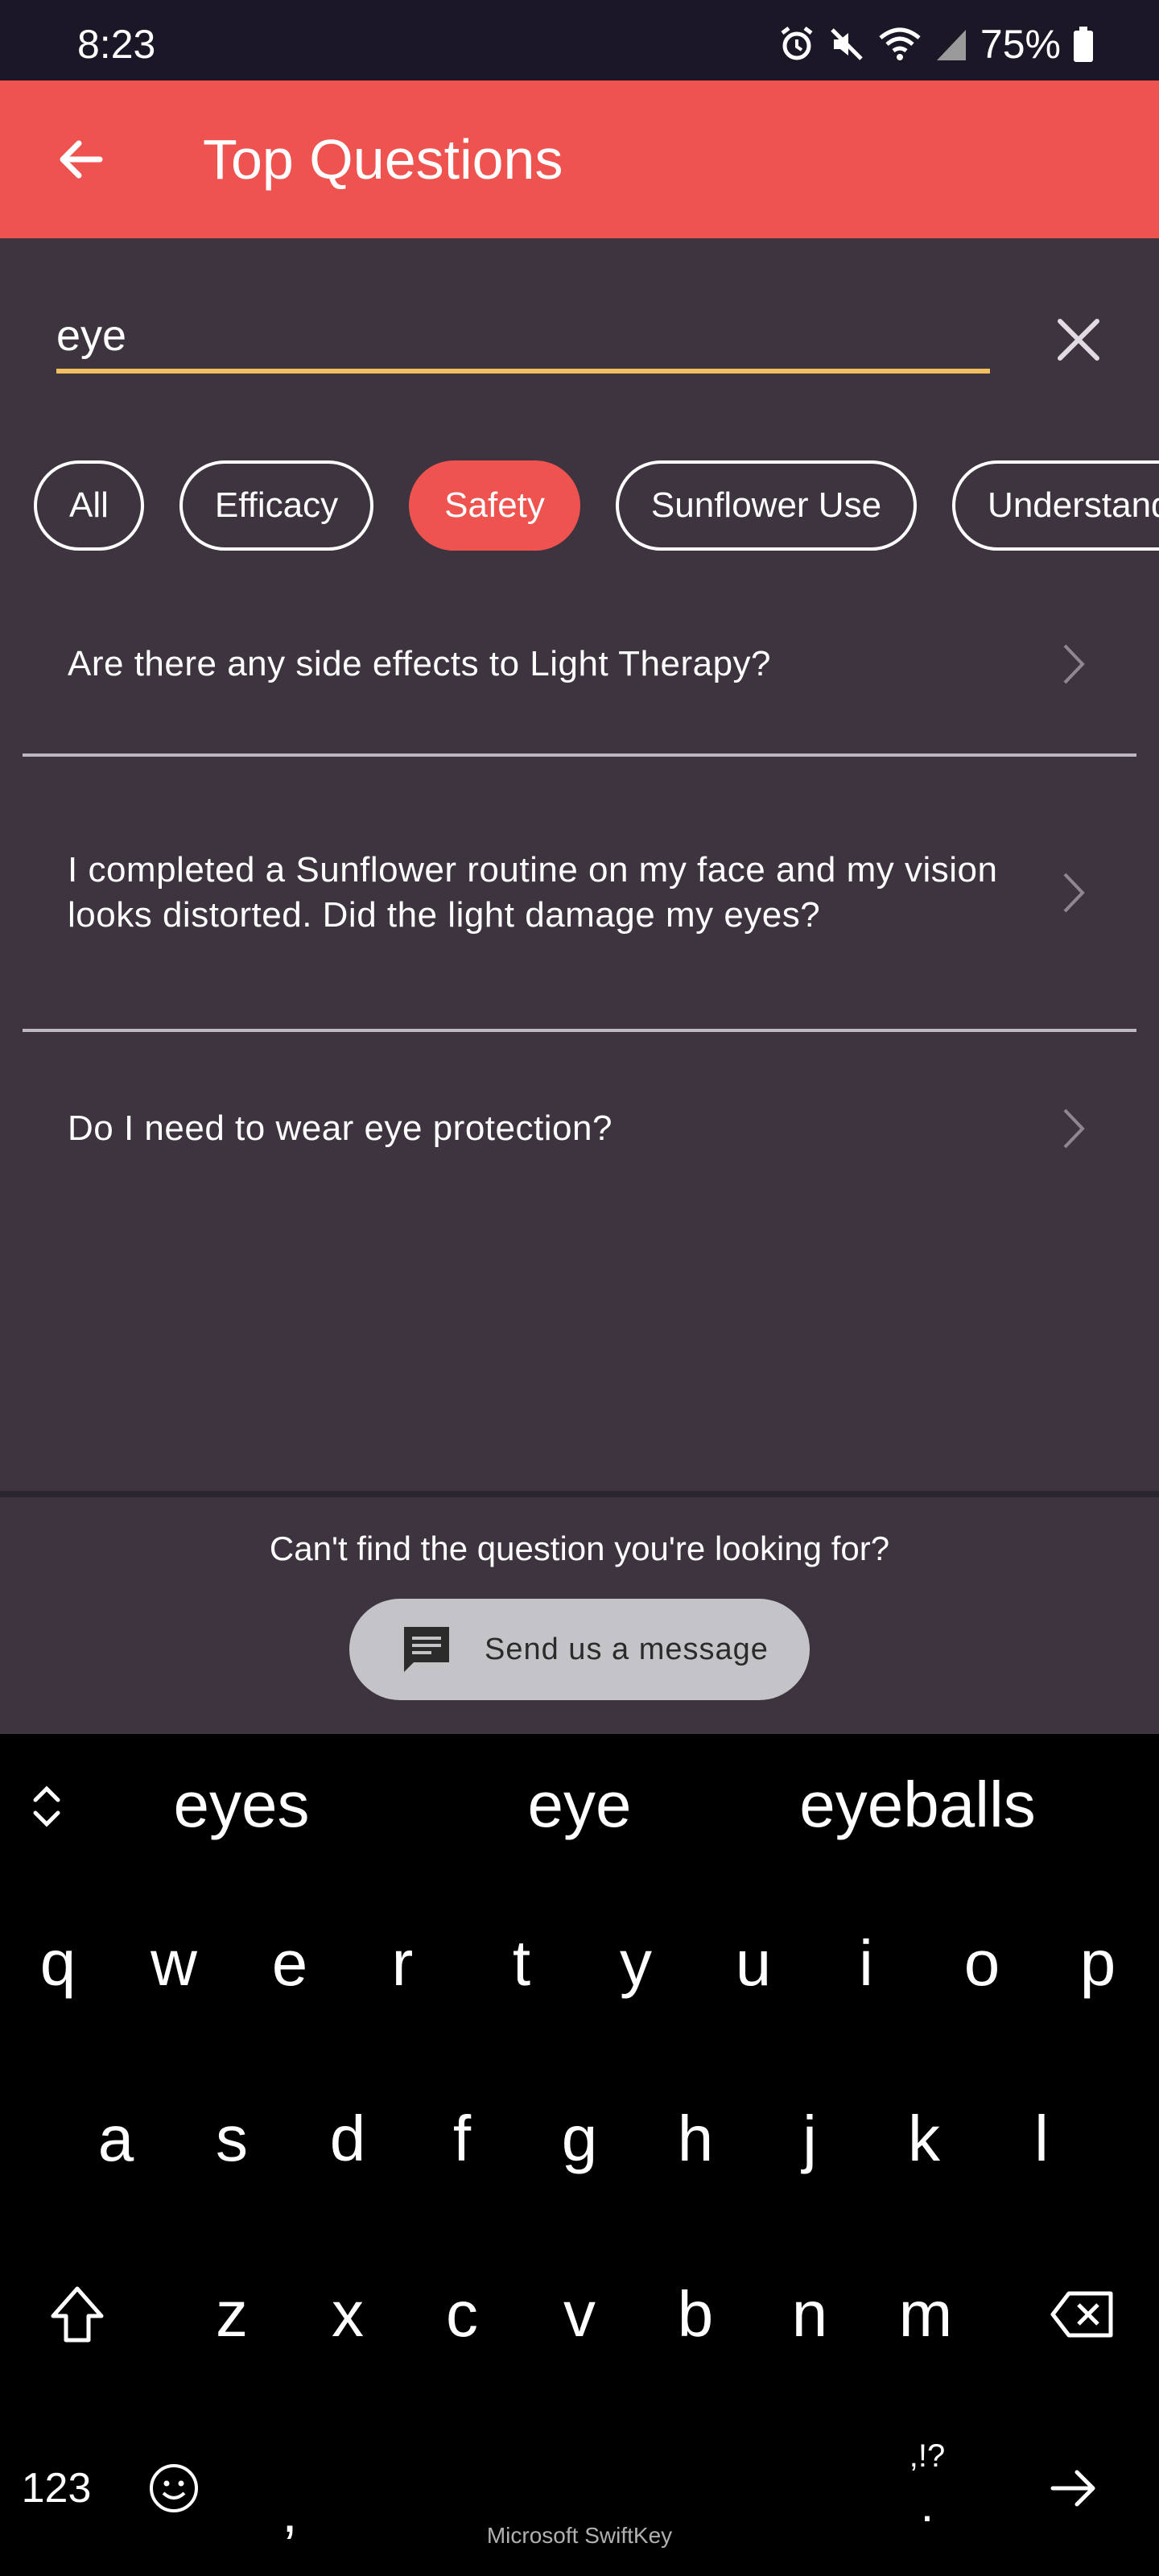  What do you see at coordinates (289, 1963) in the screenshot?
I see `key-e: e` at bounding box center [289, 1963].